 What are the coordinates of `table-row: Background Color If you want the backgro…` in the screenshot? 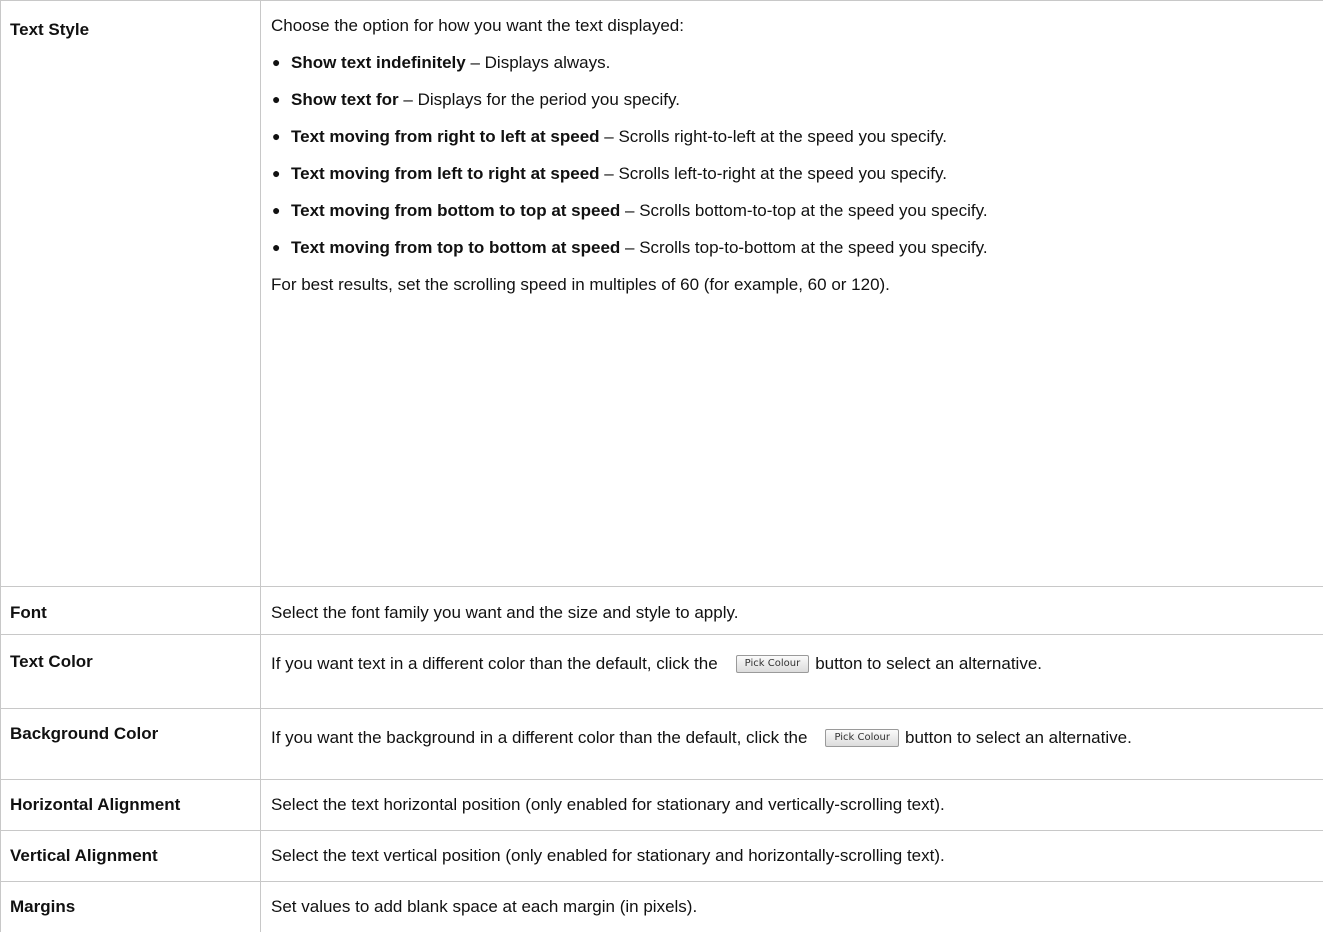 It's located at (662, 744).